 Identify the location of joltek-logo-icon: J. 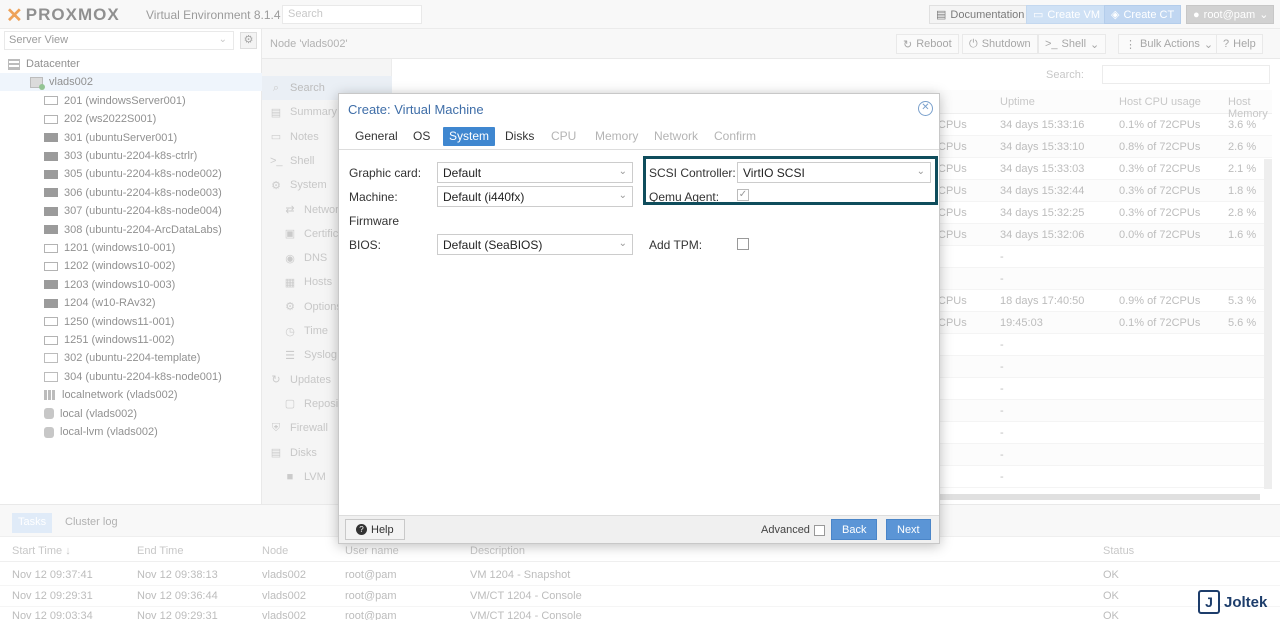
(1209, 602).